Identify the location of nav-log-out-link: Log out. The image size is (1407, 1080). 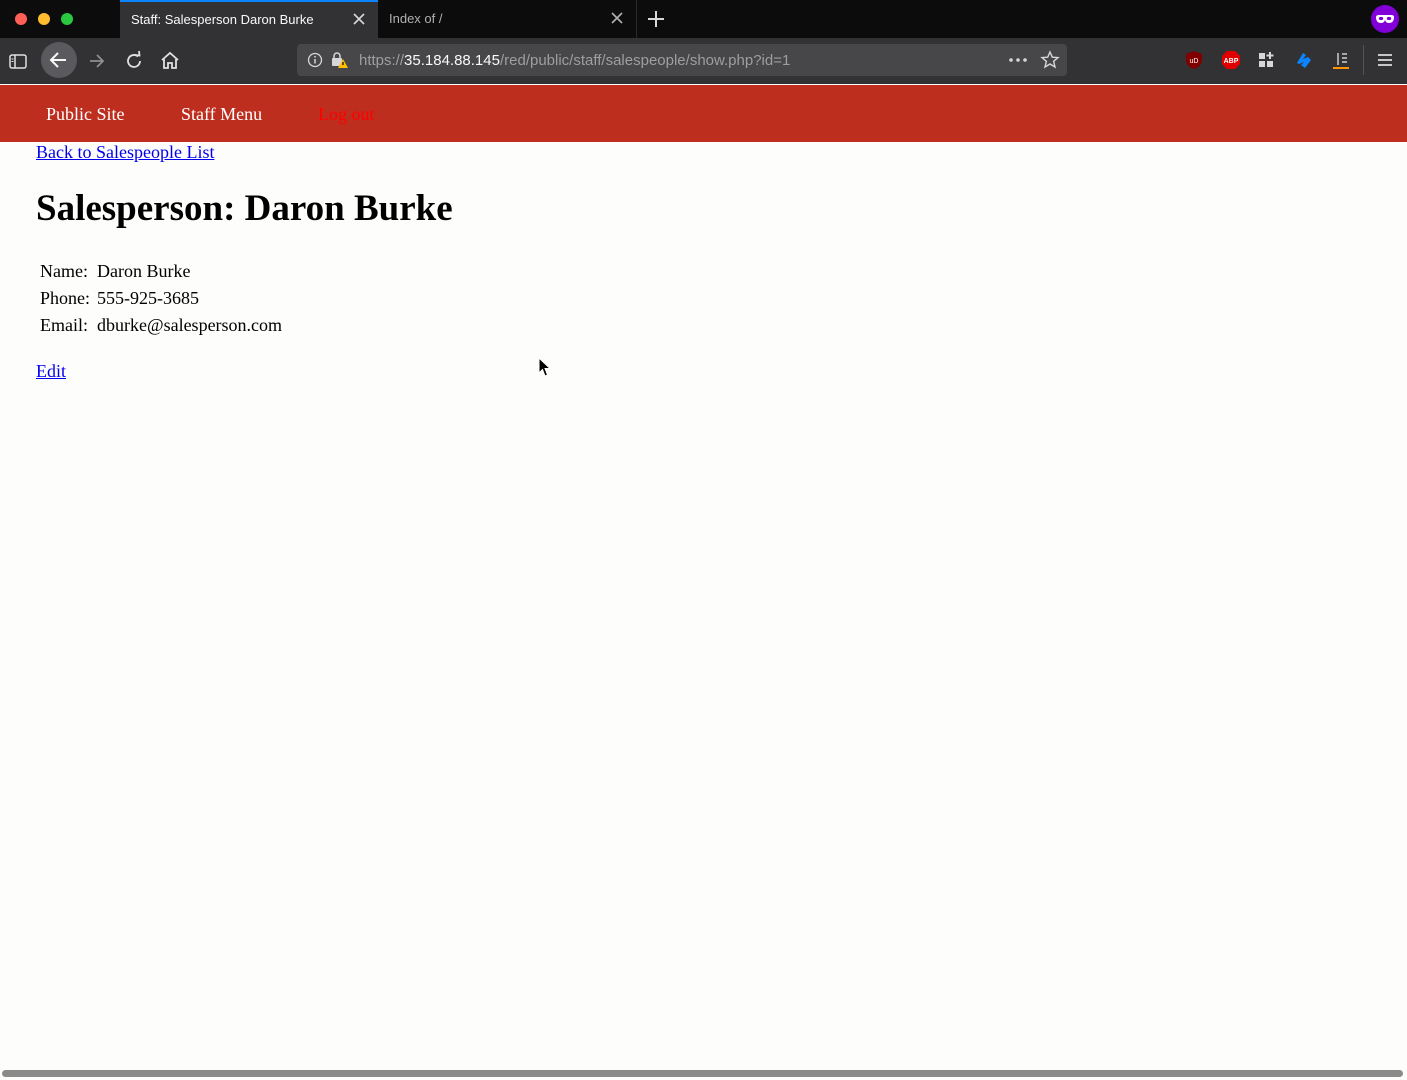
(346, 114).